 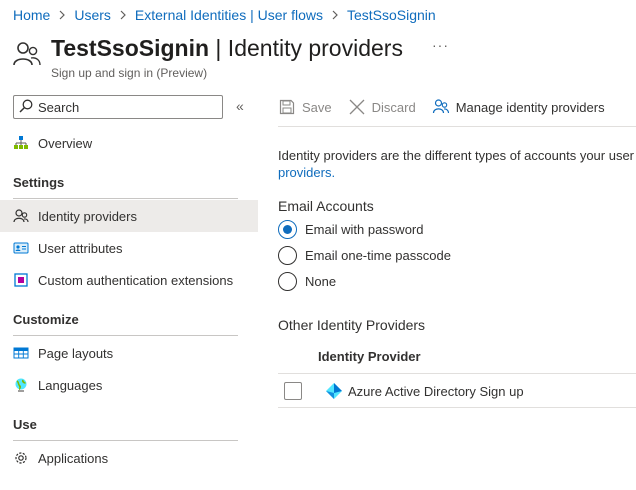 I want to click on search-box, so click(x=118, y=107).